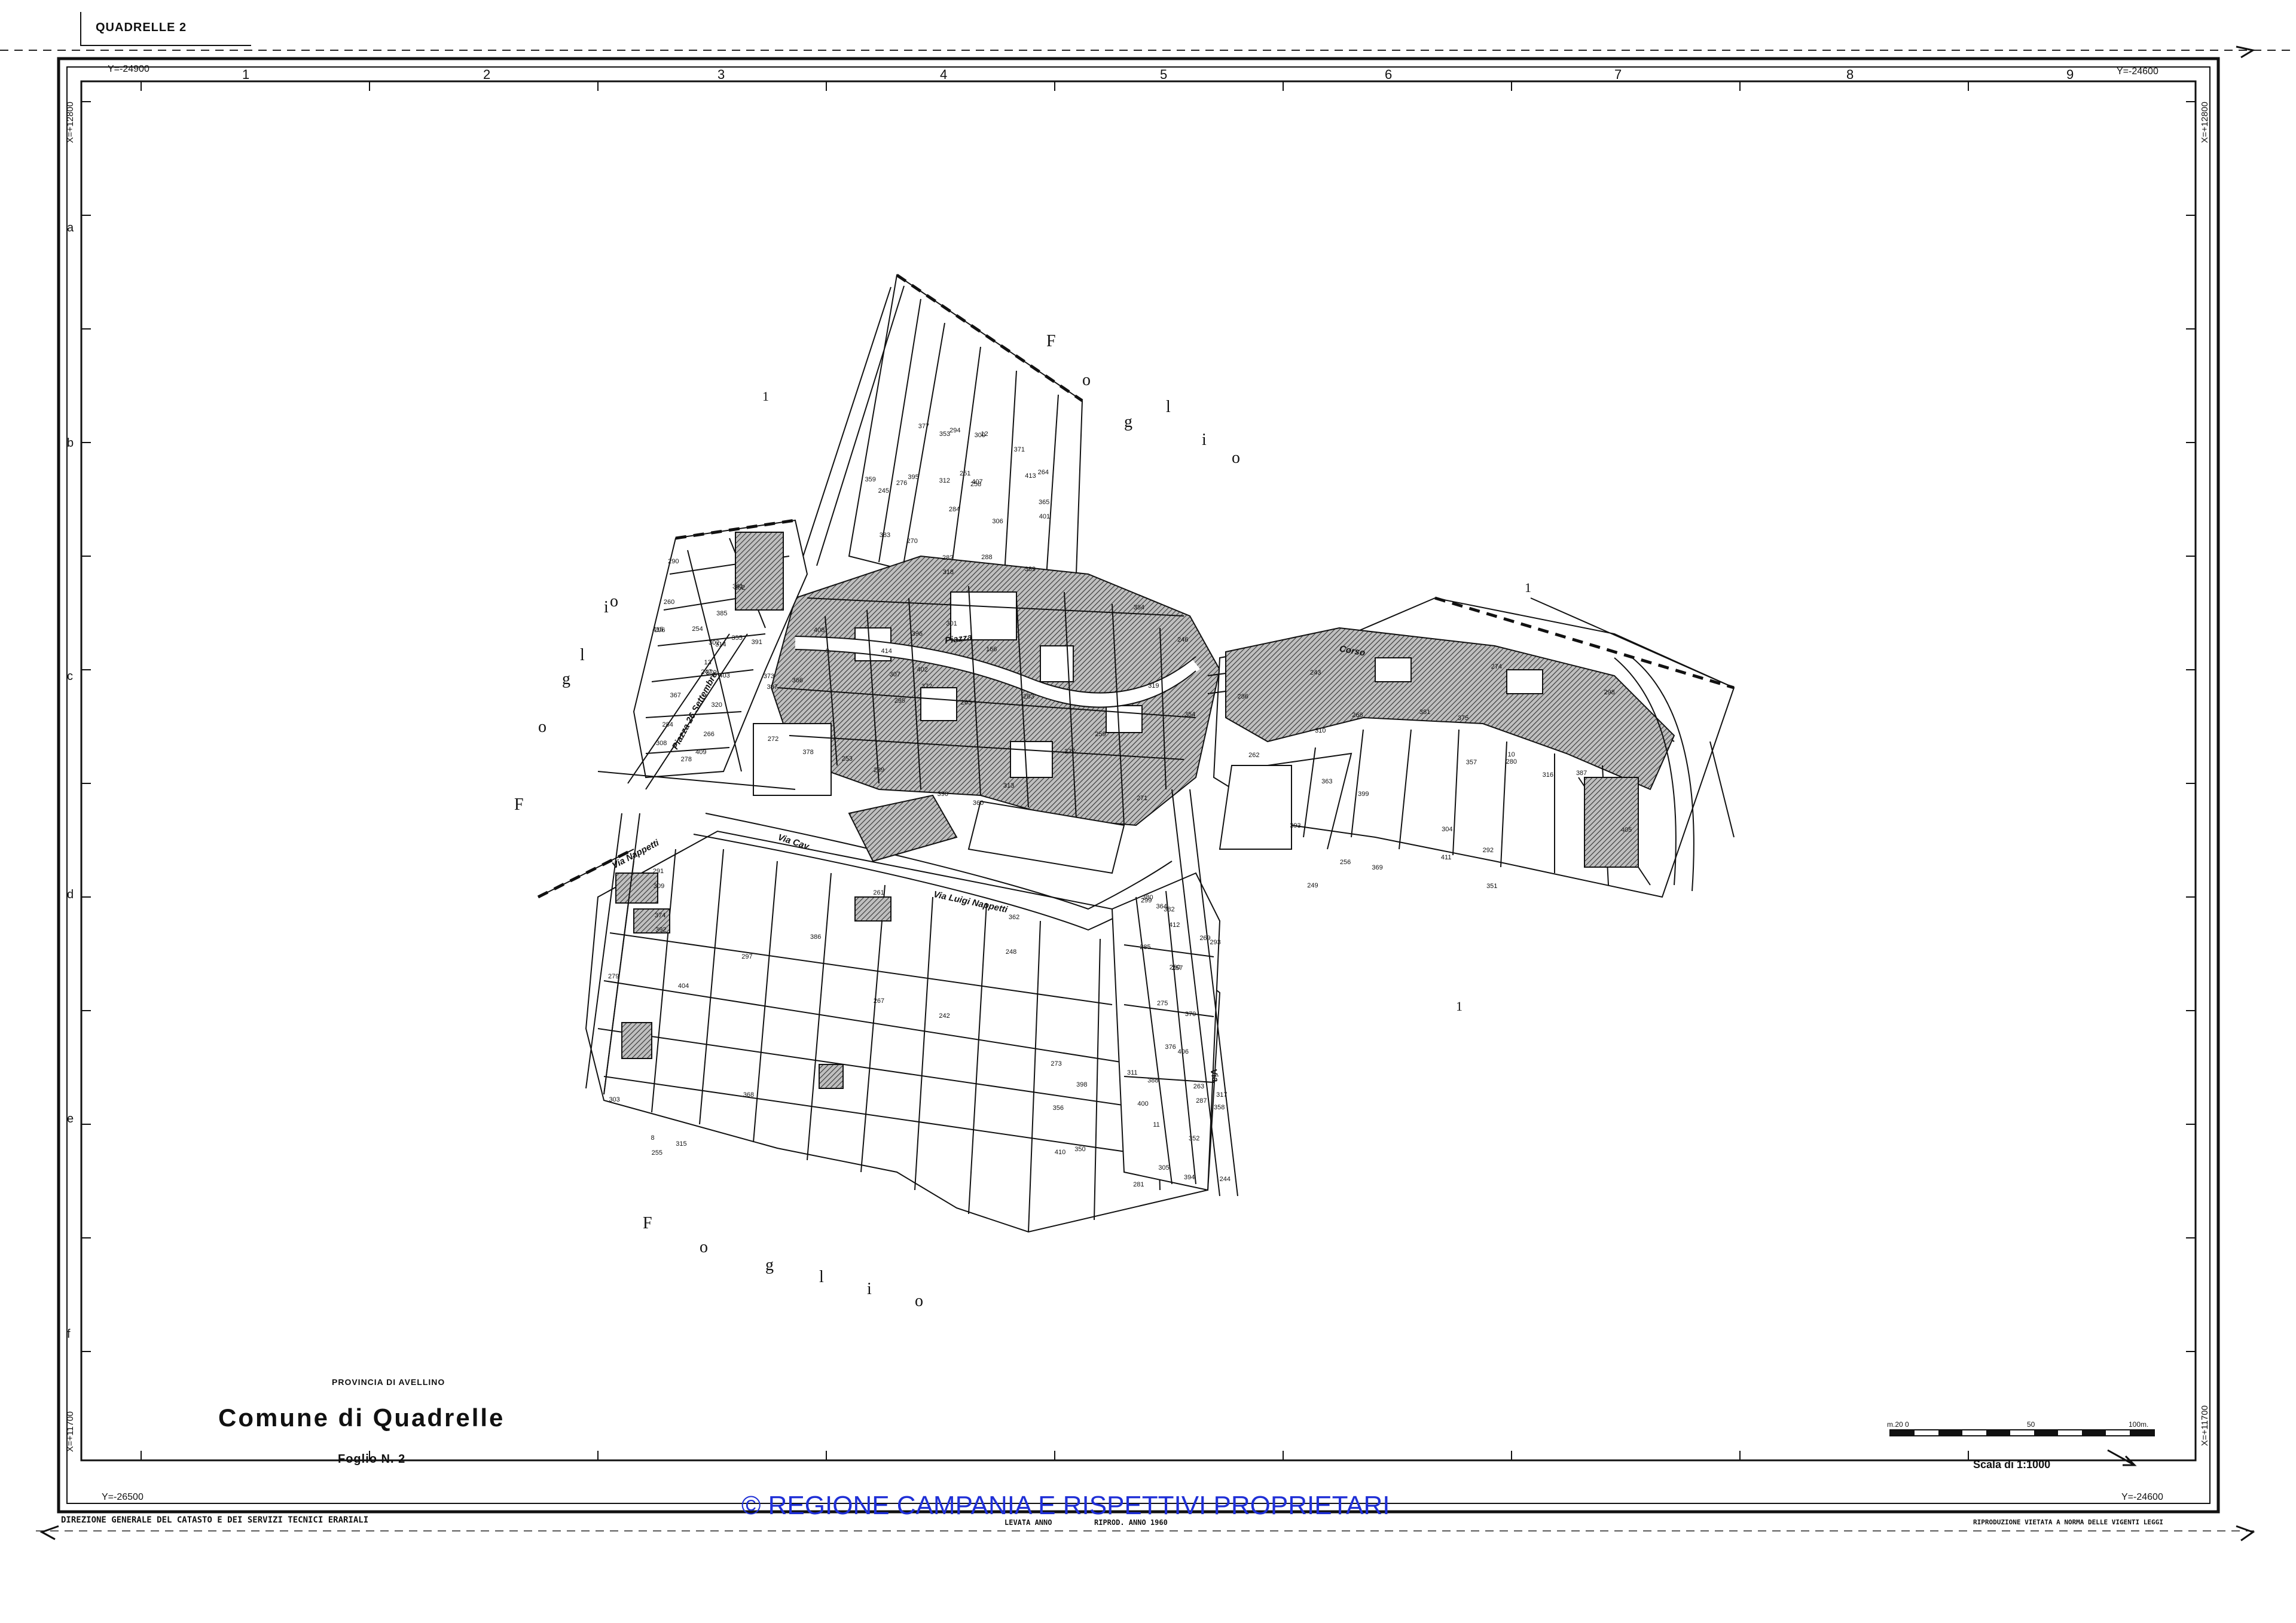  Describe the element at coordinates (980, 436) in the screenshot. I see `parcel-number: 300` at that location.